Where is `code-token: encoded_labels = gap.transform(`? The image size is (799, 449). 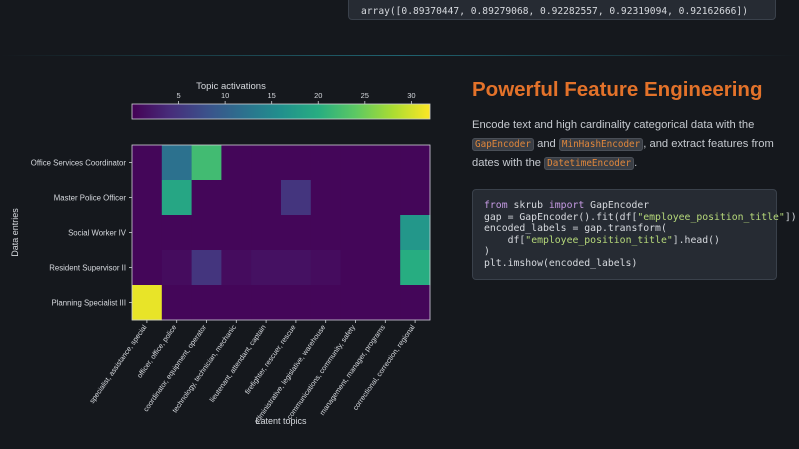
code-token: encoded_labels = gap.transform( is located at coordinates (575, 229).